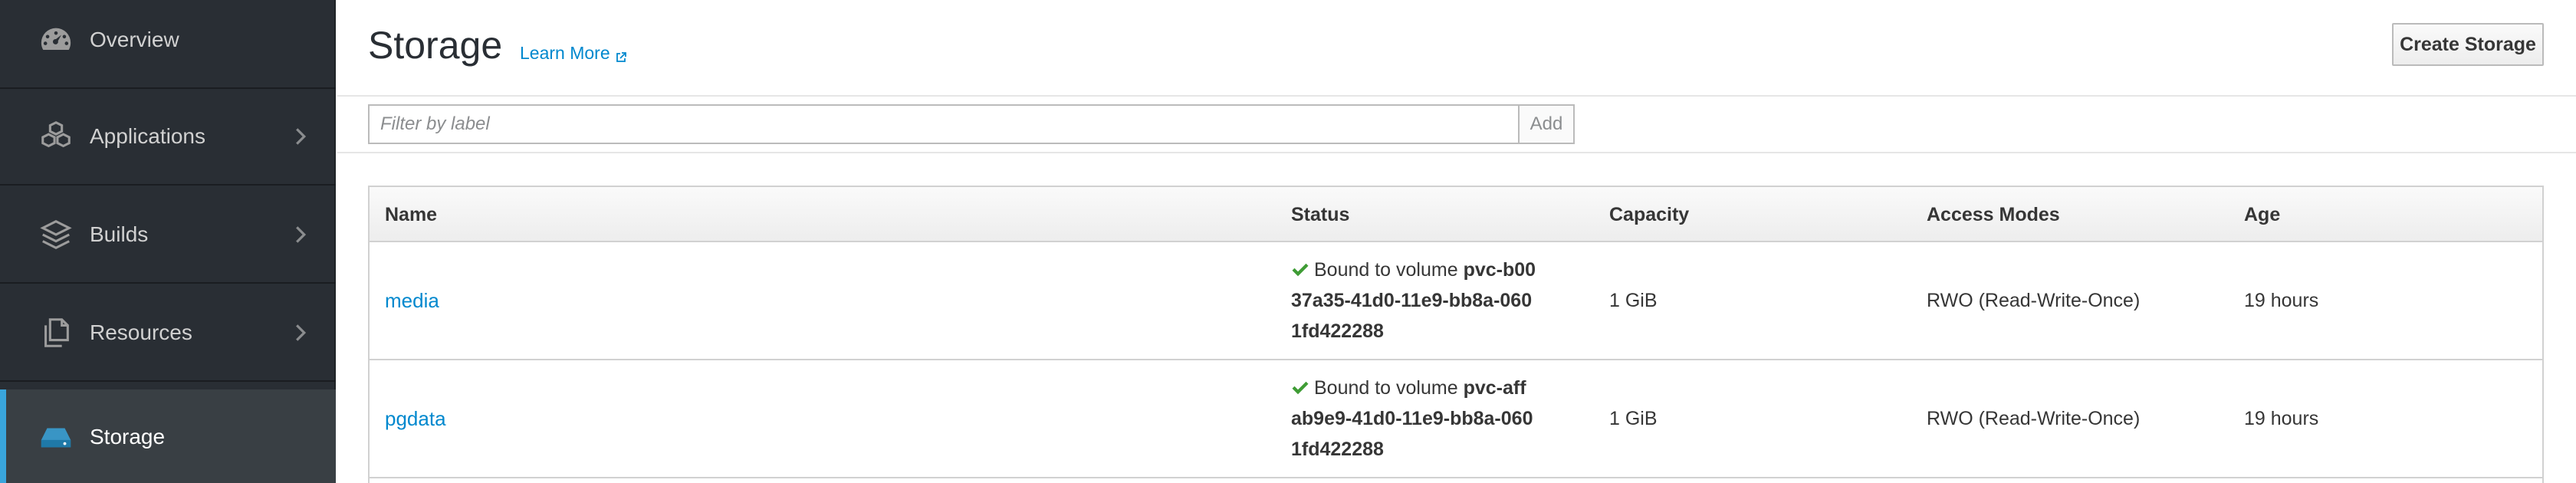 Image resolution: width=2576 pixels, height=483 pixels. What do you see at coordinates (1457, 152) in the screenshot?
I see `filter-divider` at bounding box center [1457, 152].